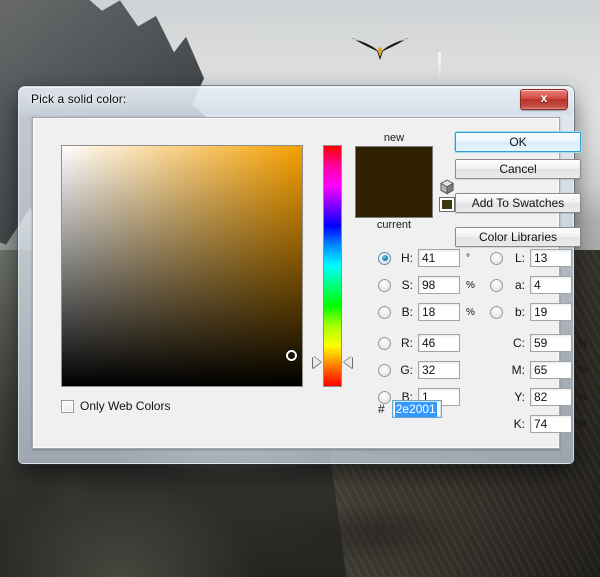  What do you see at coordinates (384, 312) in the screenshot?
I see `radio-b-brightness` at bounding box center [384, 312].